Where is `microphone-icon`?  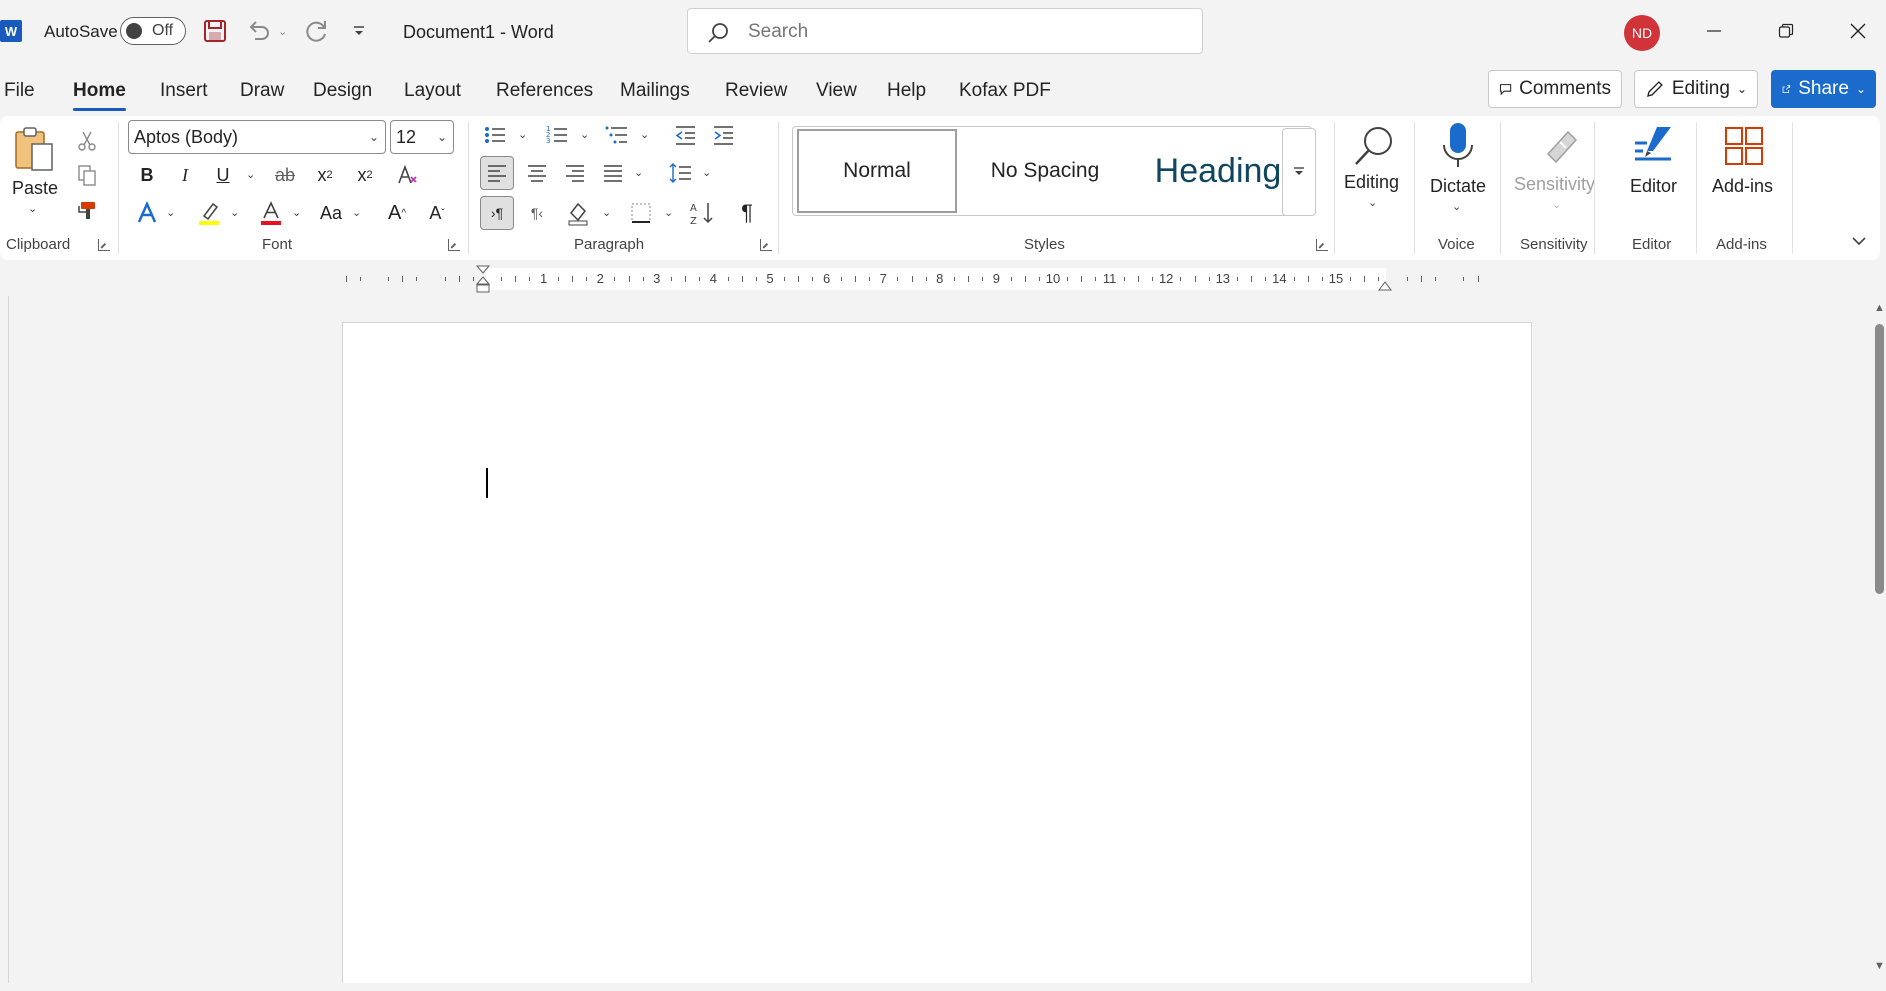 microphone-icon is located at coordinates (1458, 148).